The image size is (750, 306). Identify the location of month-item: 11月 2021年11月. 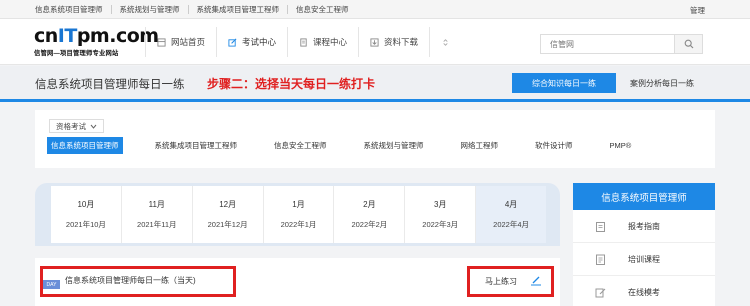
(157, 214).